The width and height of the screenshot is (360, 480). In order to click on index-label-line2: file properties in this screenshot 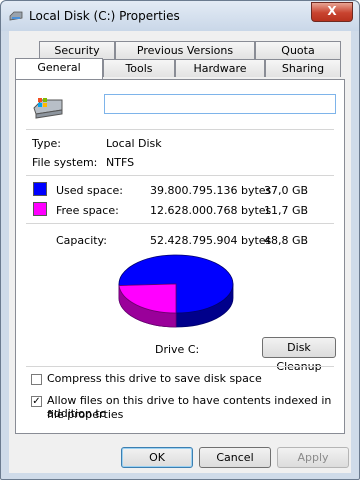, I will do `click(85, 414)`.